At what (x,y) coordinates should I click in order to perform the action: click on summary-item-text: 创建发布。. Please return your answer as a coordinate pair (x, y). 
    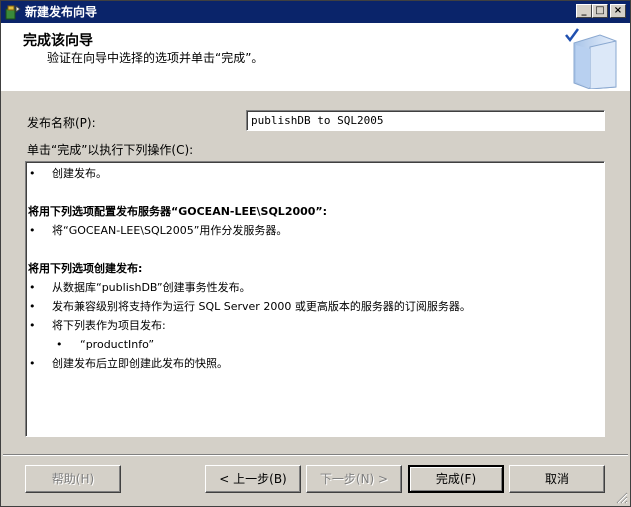
    Looking at the image, I should click on (79, 173).